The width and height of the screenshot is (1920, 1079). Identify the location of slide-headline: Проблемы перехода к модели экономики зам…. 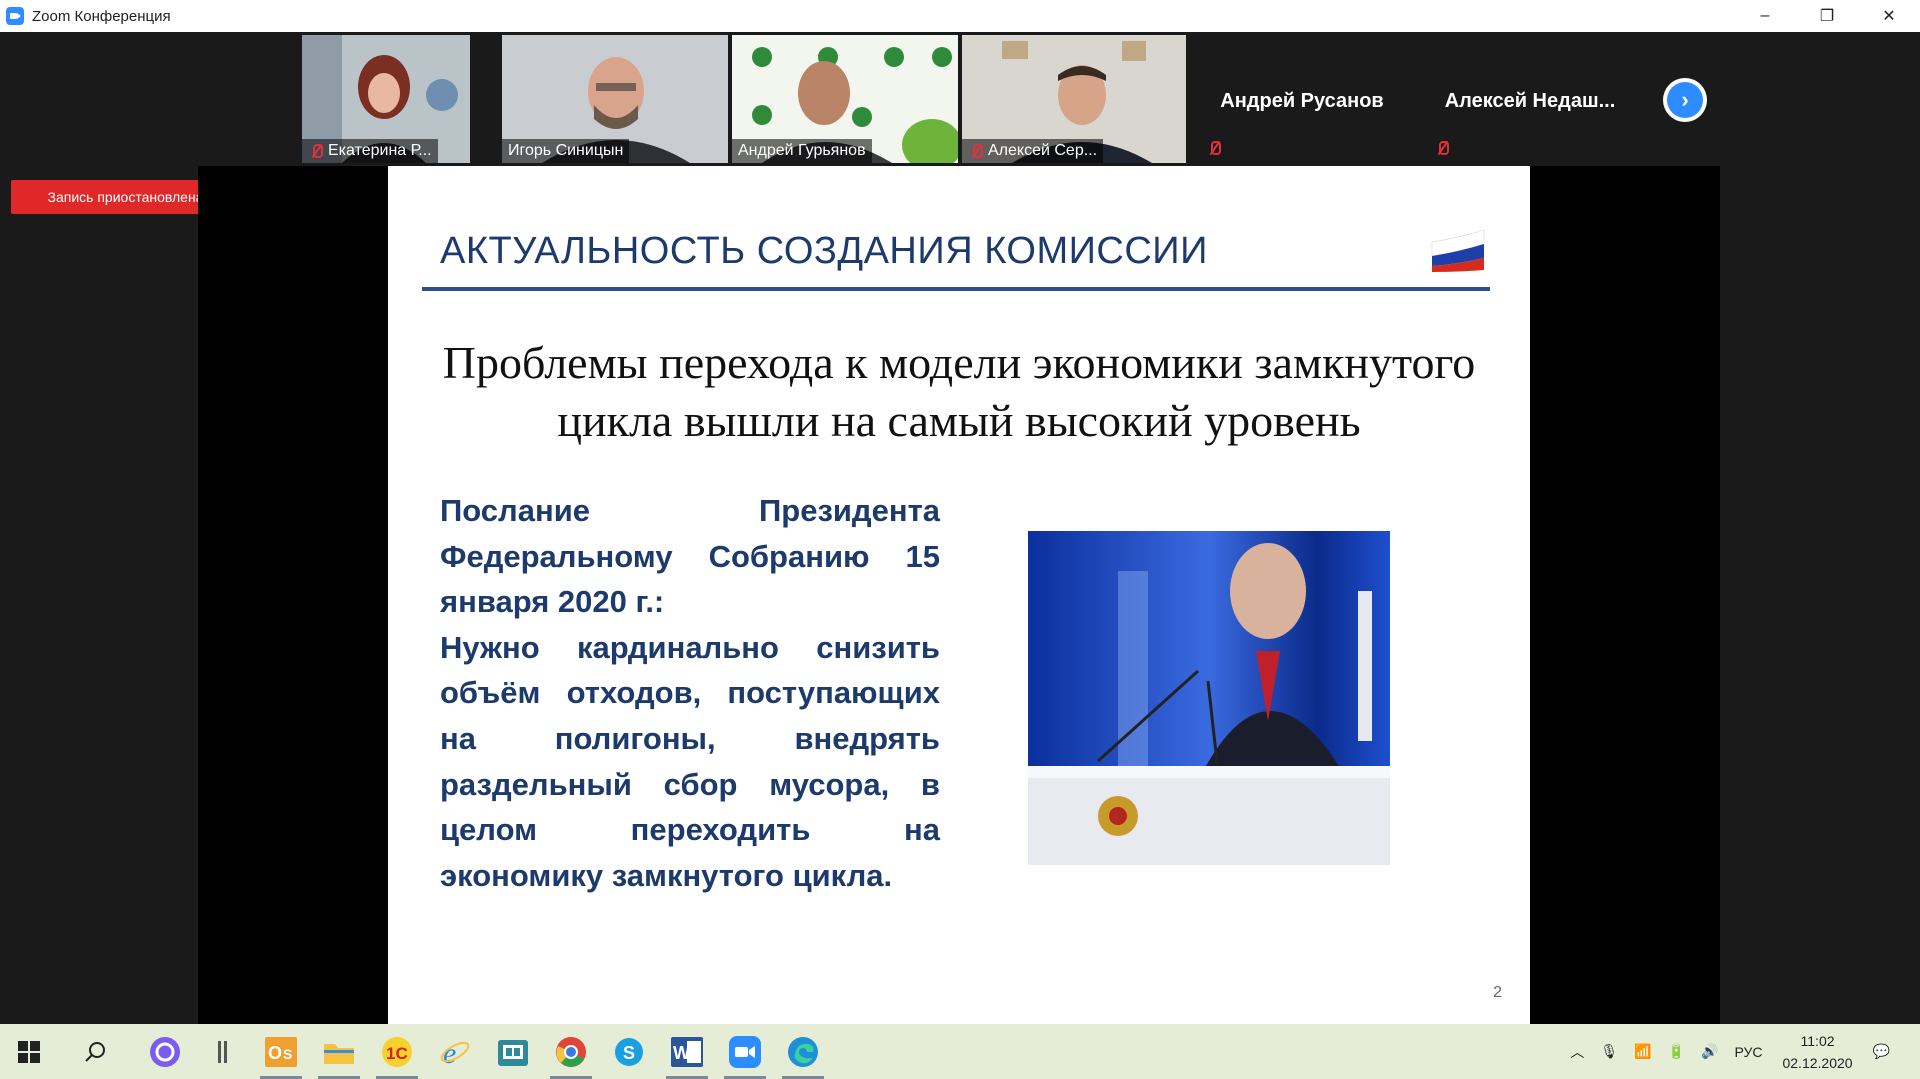
(959, 392).